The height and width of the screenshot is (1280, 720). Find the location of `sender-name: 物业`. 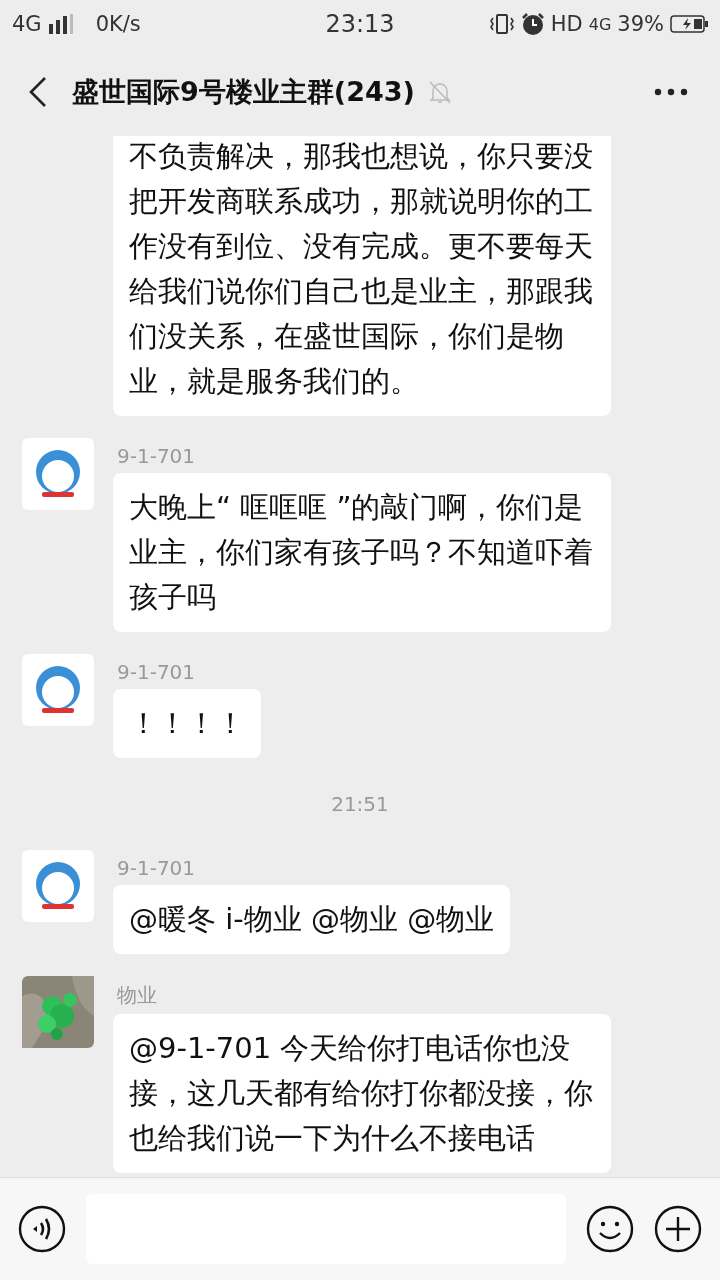

sender-name: 物业 is located at coordinates (137, 995).